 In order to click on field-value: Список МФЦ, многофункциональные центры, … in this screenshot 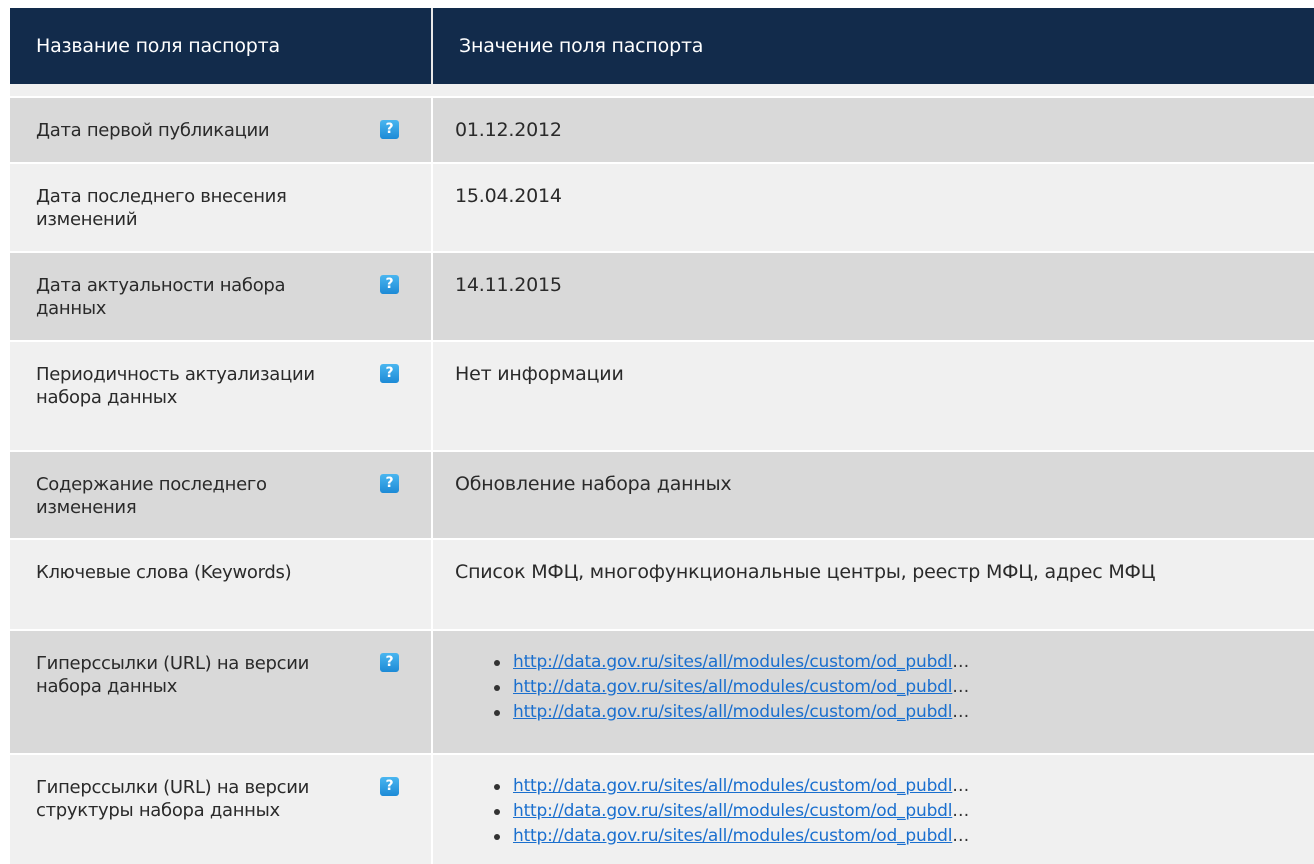, I will do `click(805, 572)`.